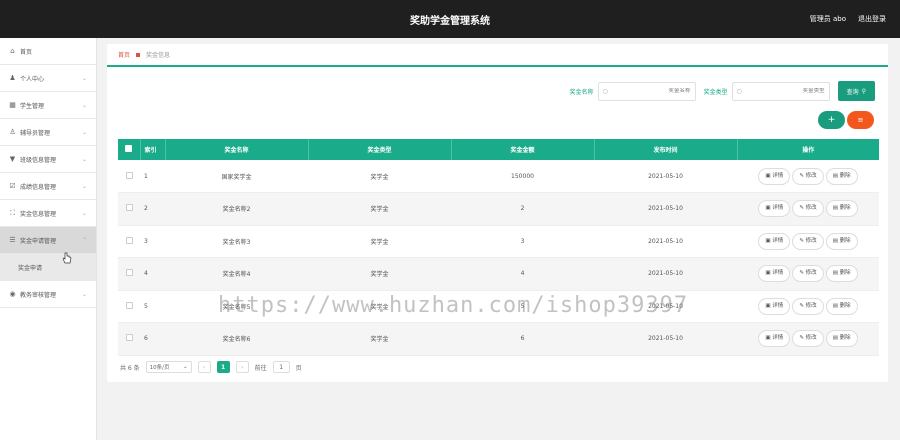 This screenshot has height=440, width=900. What do you see at coordinates (48, 159) in the screenshot?
I see `sidebar-item-classes: ▼ 班级信息管理 ⌄` at bounding box center [48, 159].